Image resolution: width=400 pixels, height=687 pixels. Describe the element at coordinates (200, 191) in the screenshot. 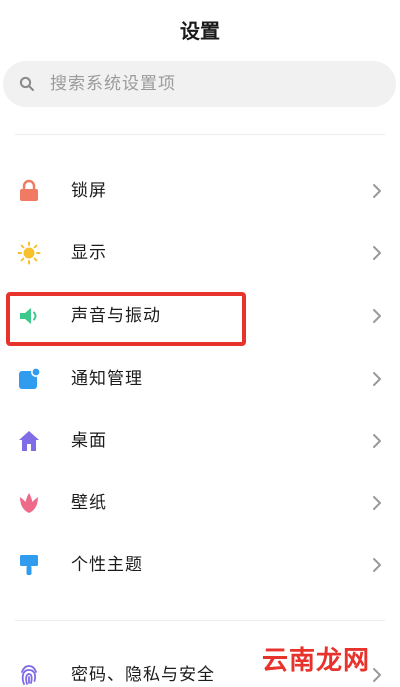

I see `settings-item-lock-screen: 锁屏` at that location.